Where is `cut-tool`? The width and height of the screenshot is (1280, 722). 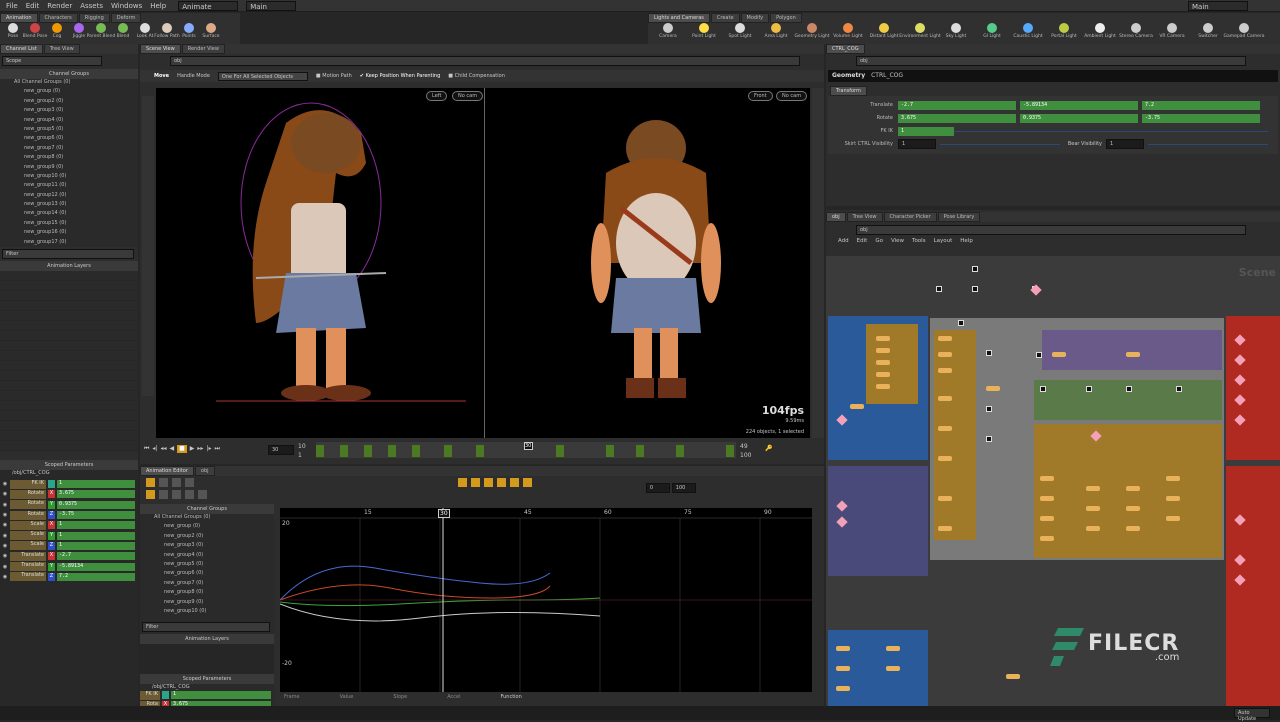
cut-tool is located at coordinates (176, 494).